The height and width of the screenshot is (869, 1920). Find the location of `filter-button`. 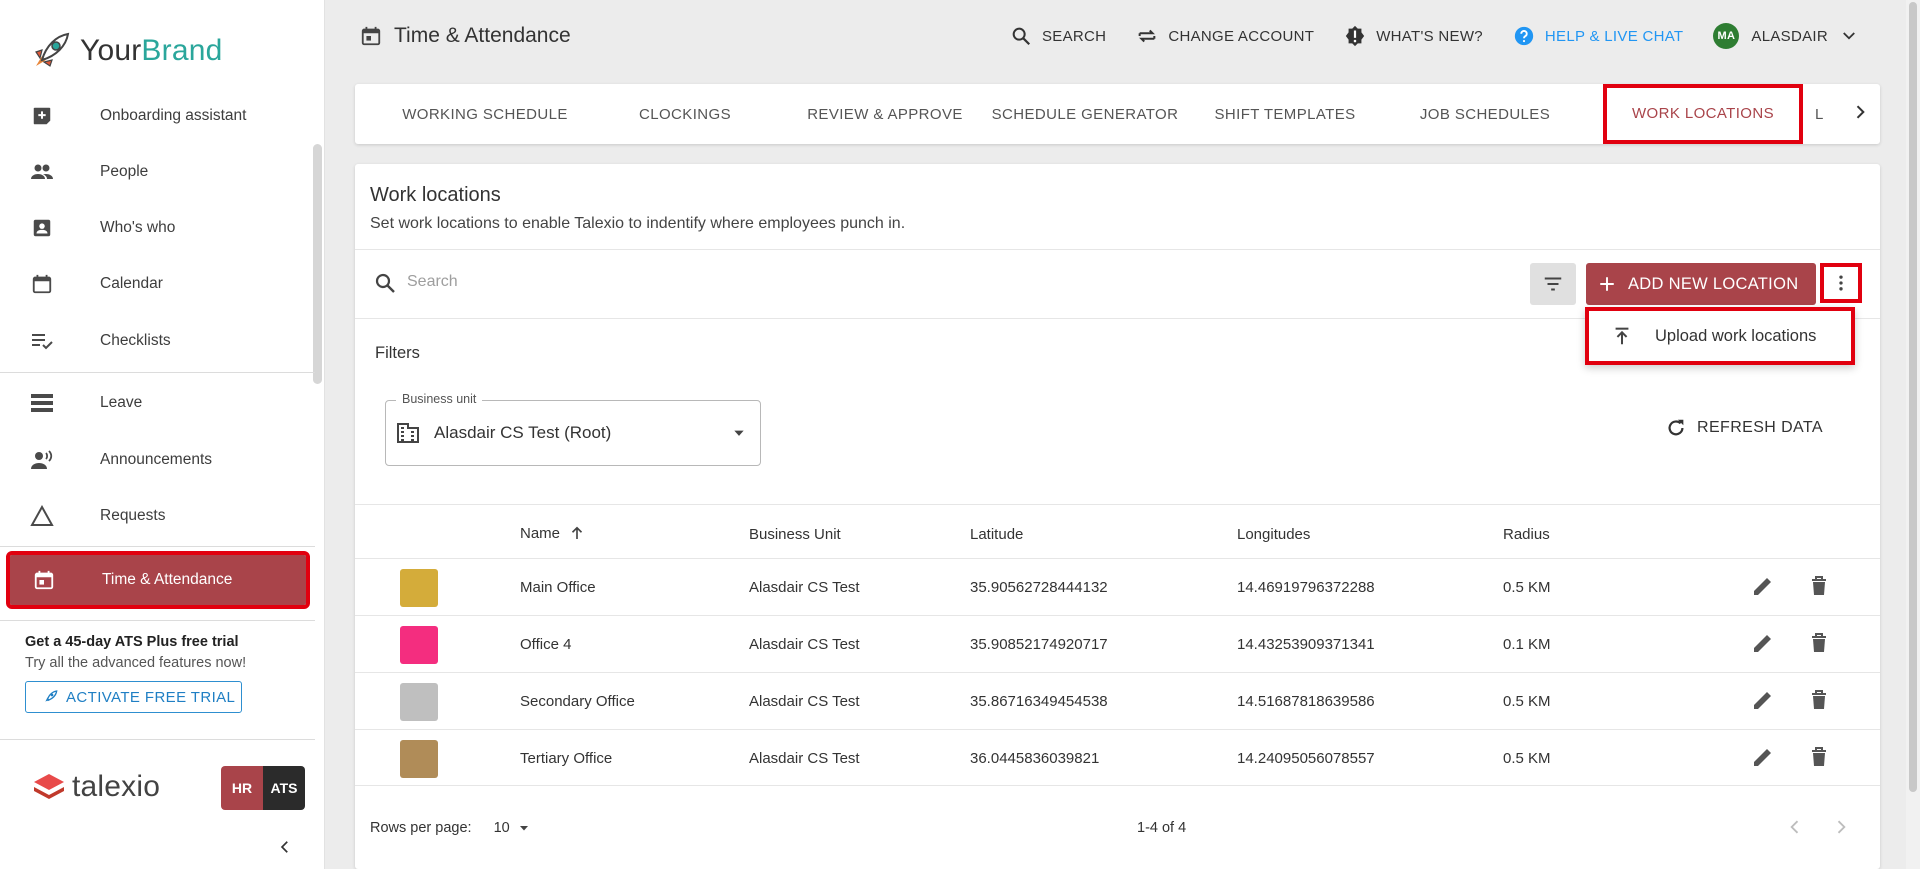

filter-button is located at coordinates (1553, 284).